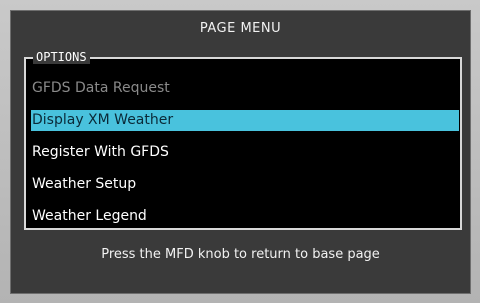 The height and width of the screenshot is (303, 480). Describe the element at coordinates (245, 120) in the screenshot. I see `option-display-xm-weather: Display XM Weather` at that location.